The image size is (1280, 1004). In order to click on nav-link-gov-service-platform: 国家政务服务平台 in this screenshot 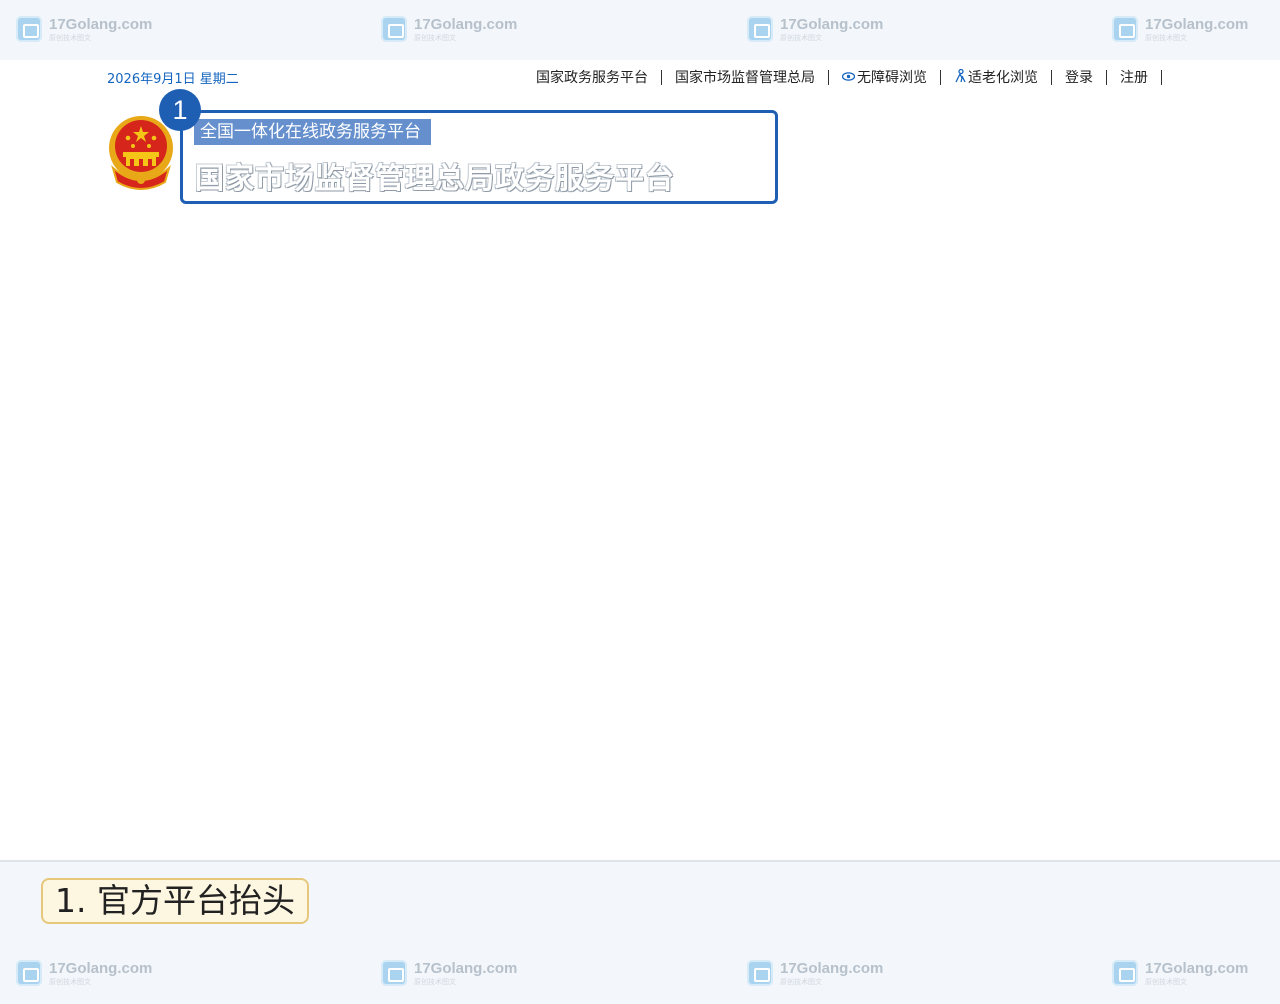, I will do `click(592, 77)`.